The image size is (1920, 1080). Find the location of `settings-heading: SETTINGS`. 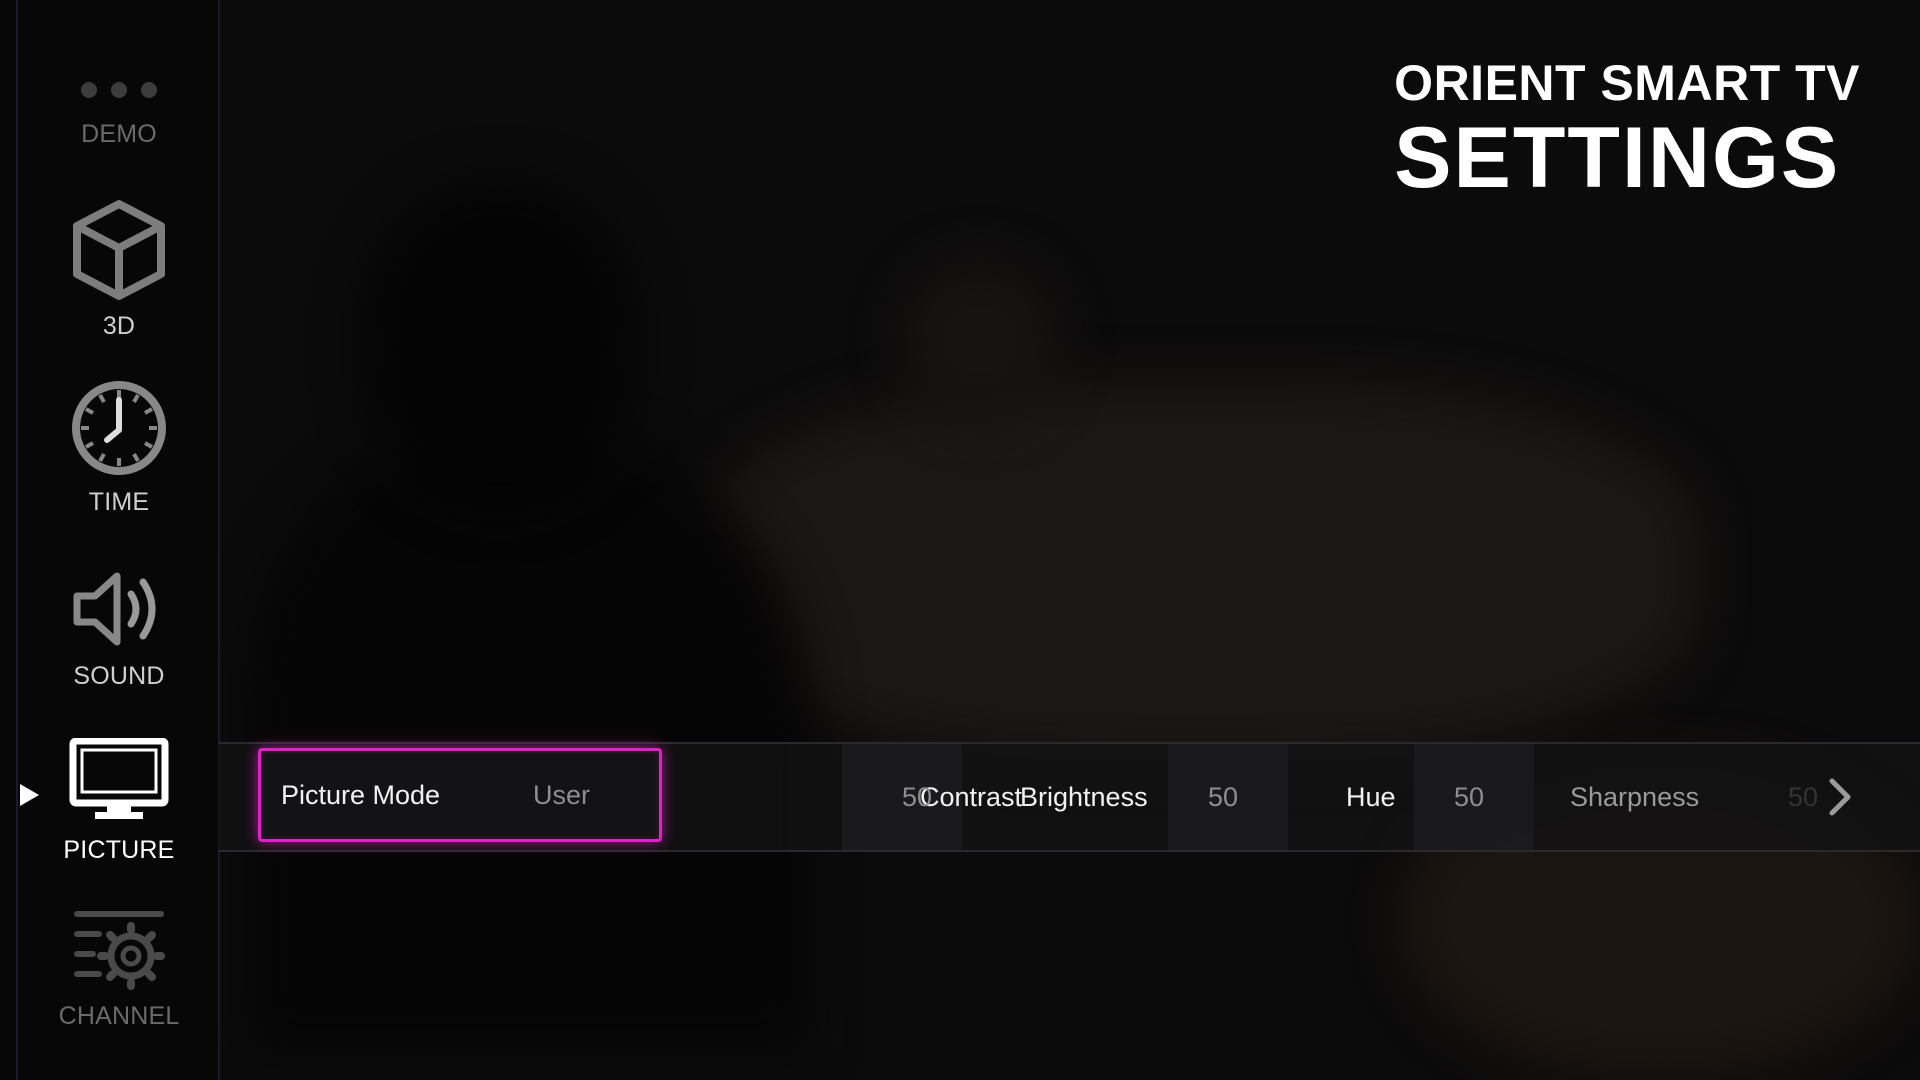

settings-heading: SETTINGS is located at coordinates (1617, 158).